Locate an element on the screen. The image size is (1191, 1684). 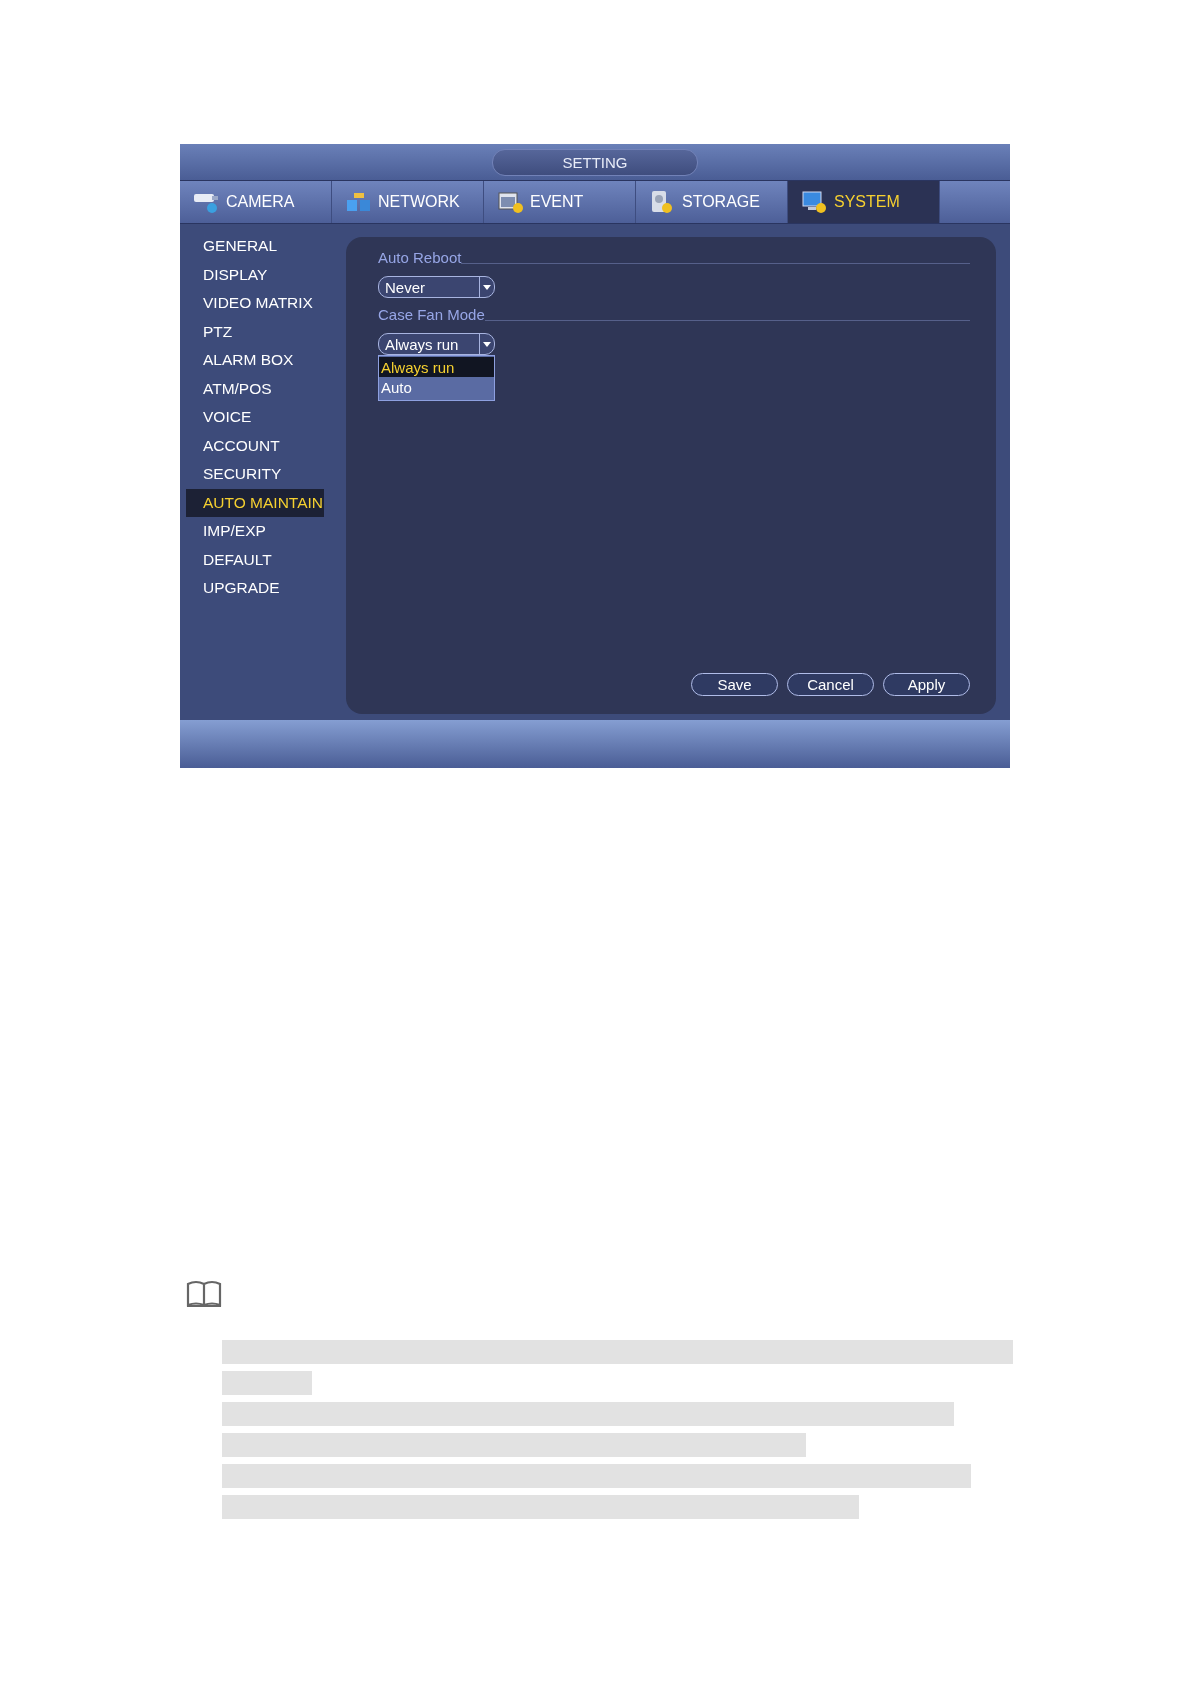
sidebar-item: ALARM BOX is located at coordinates (255, 360).